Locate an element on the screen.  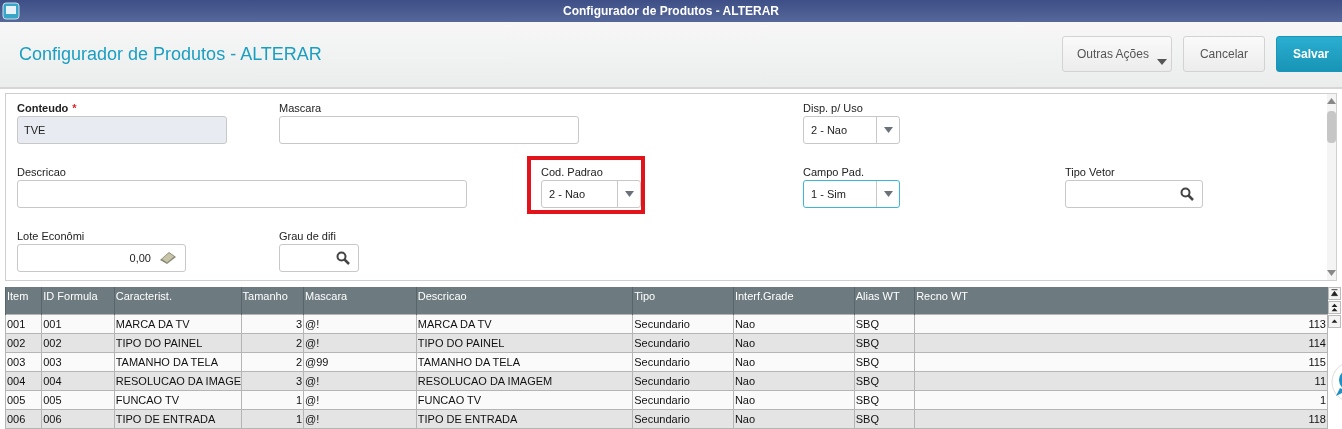
field-label: Lote Econômi is located at coordinates (51, 235).